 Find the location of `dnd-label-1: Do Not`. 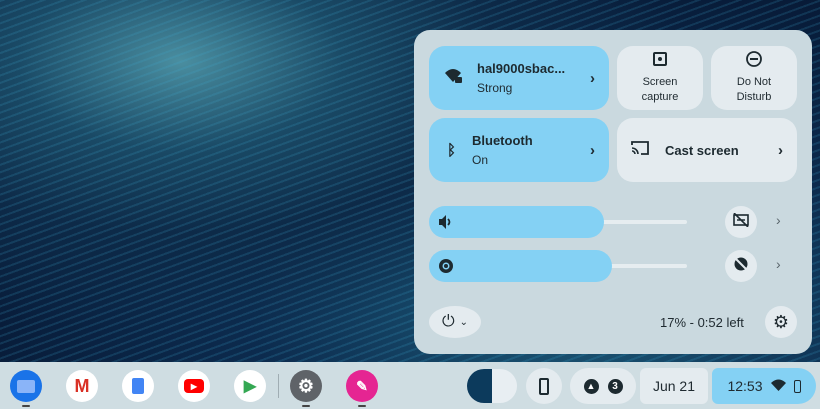

dnd-label-1: Do Not is located at coordinates (754, 82).